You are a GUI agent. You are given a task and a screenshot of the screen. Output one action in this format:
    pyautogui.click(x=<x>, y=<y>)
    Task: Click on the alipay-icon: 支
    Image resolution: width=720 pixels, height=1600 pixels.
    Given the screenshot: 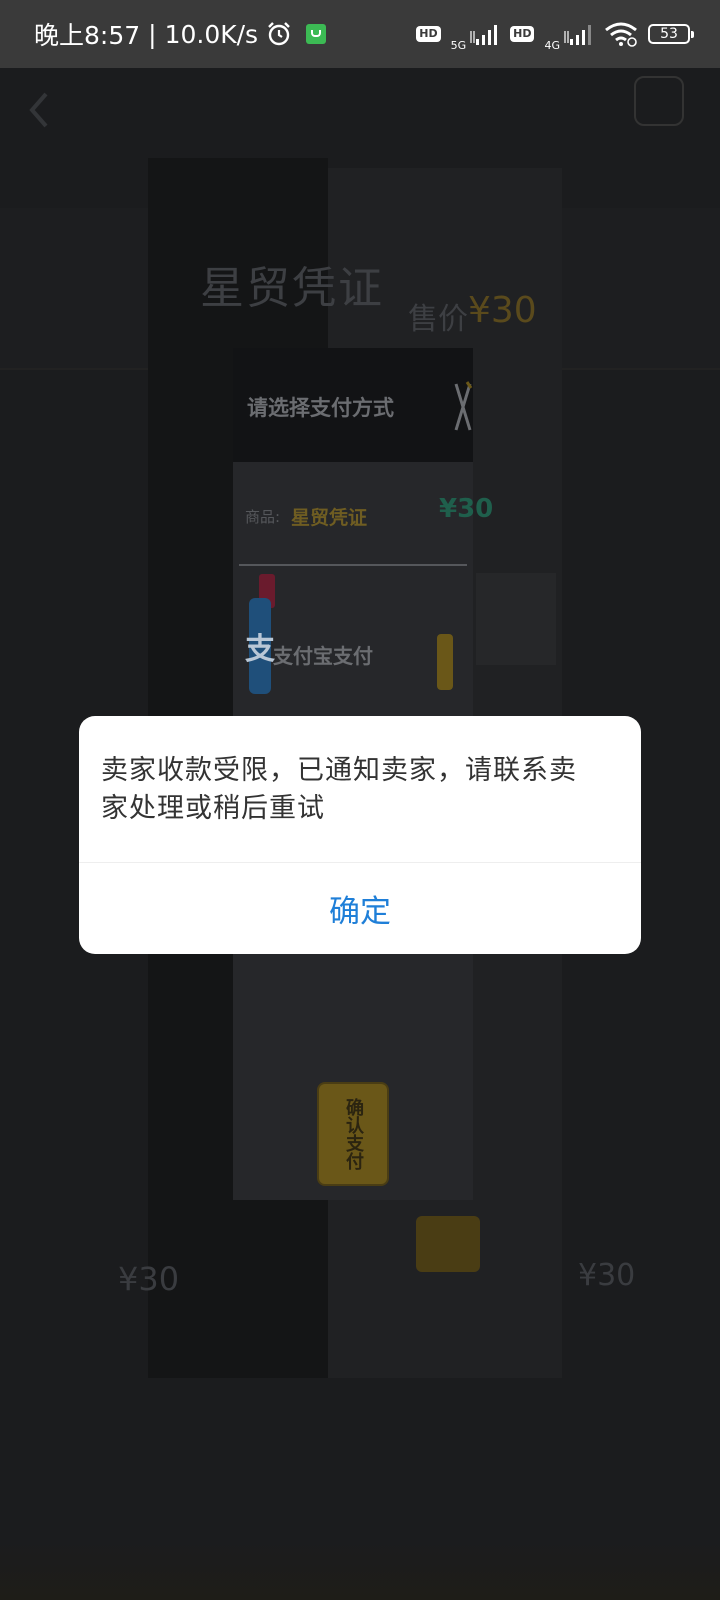 What is the action you would take?
    pyautogui.click(x=260, y=646)
    